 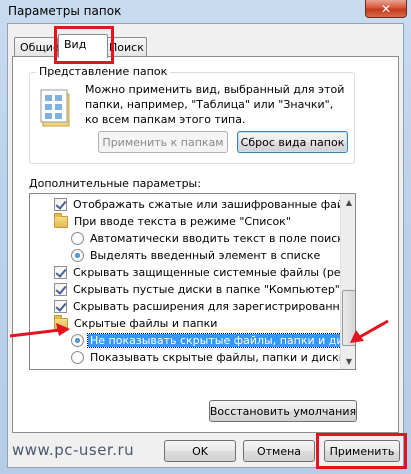 I want to click on group-label: Скрытые файлы и папки, so click(x=146, y=323).